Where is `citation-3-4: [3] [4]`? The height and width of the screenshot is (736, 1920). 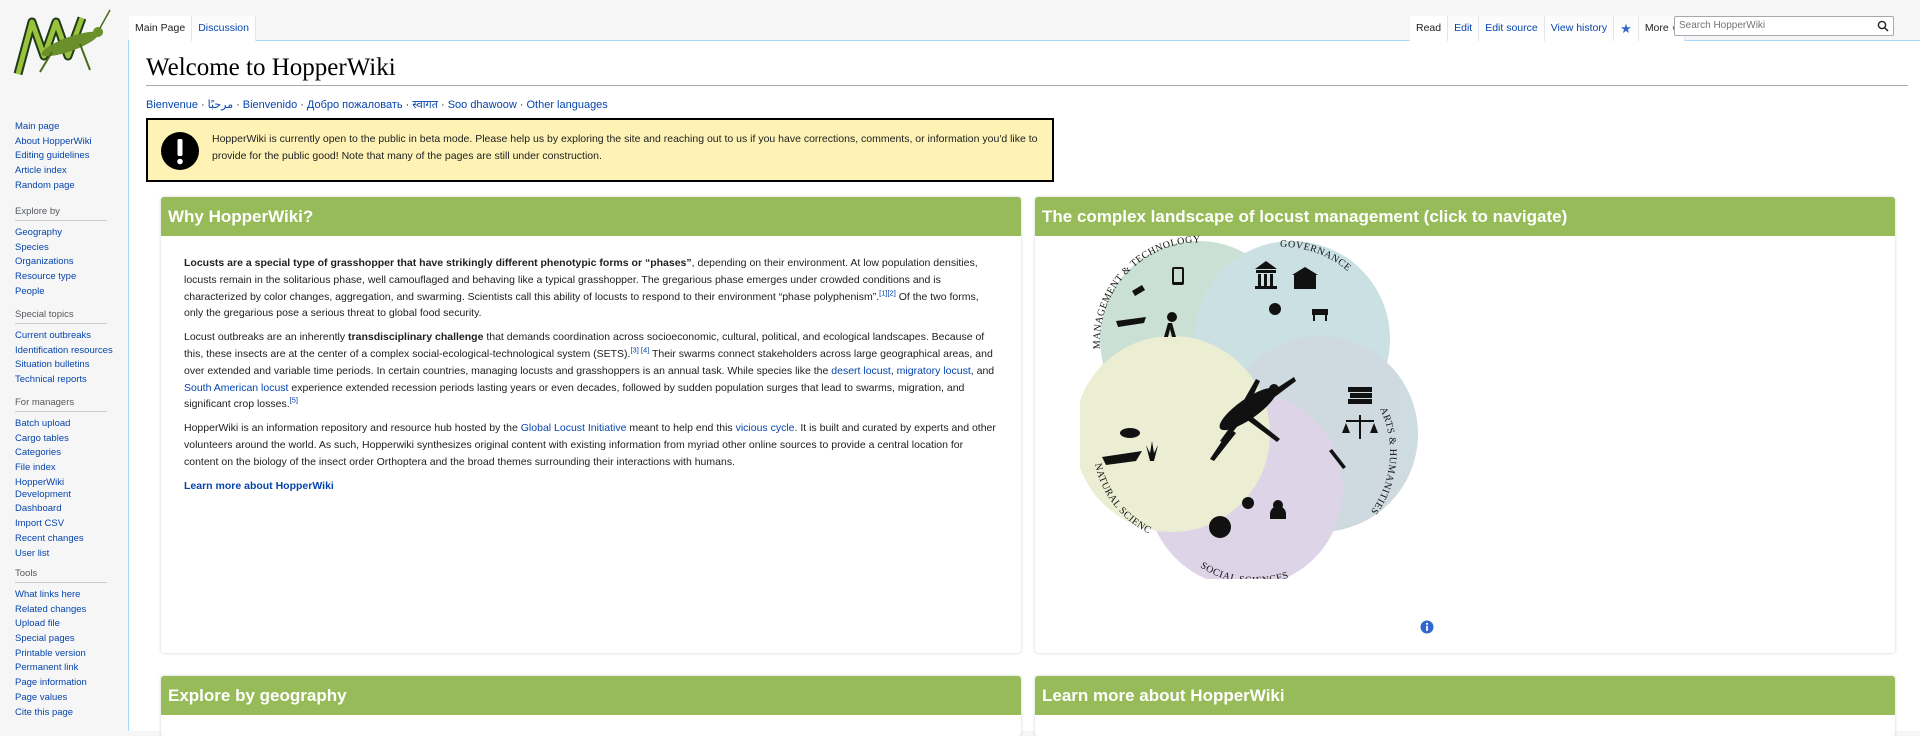
citation-3-4: [3] [4] is located at coordinates (639, 349).